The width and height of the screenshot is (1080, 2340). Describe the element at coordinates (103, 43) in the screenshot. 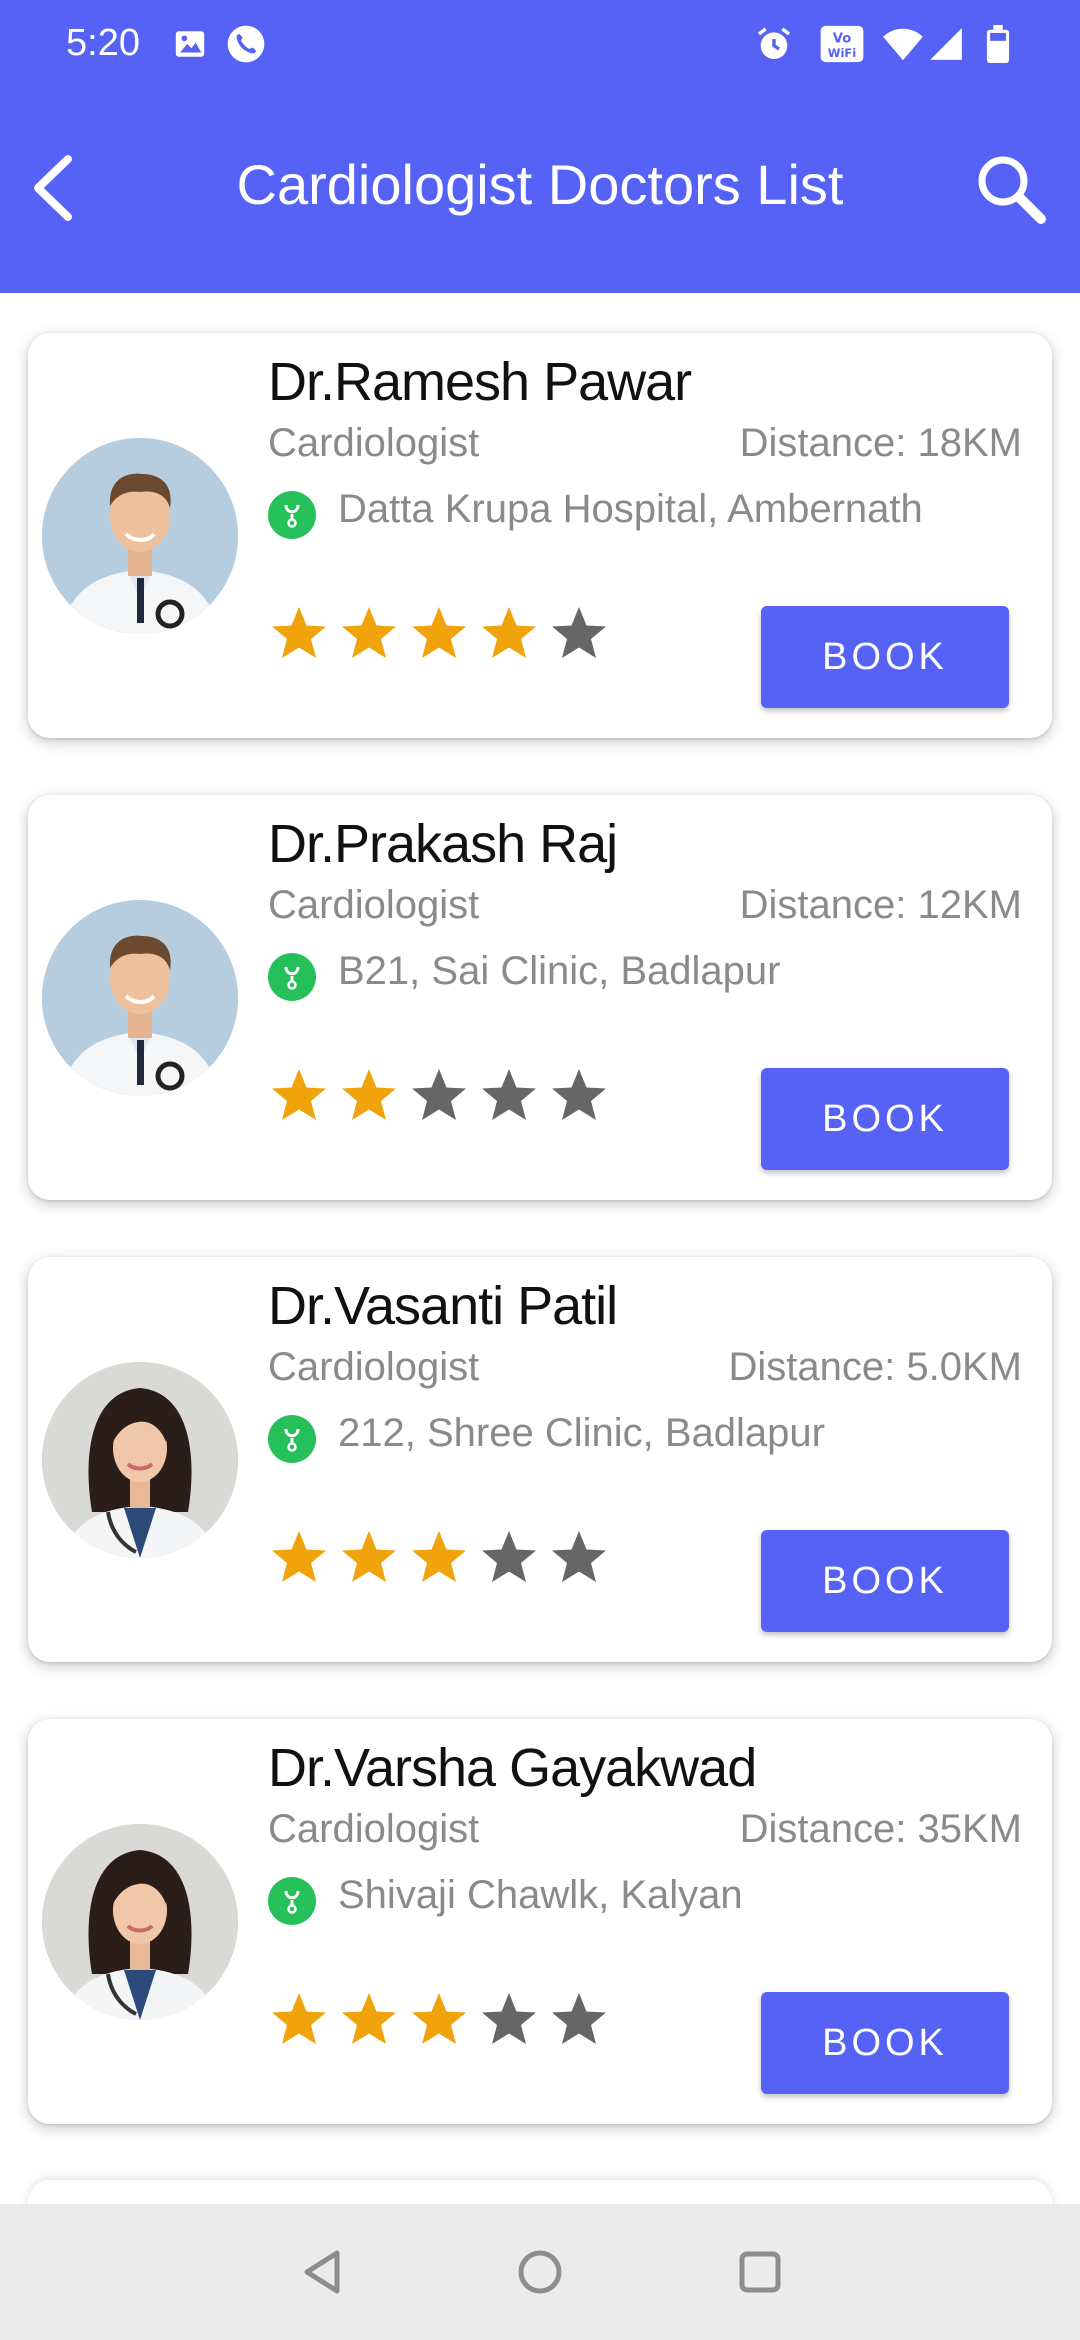

I see `status-time: 5:20` at that location.